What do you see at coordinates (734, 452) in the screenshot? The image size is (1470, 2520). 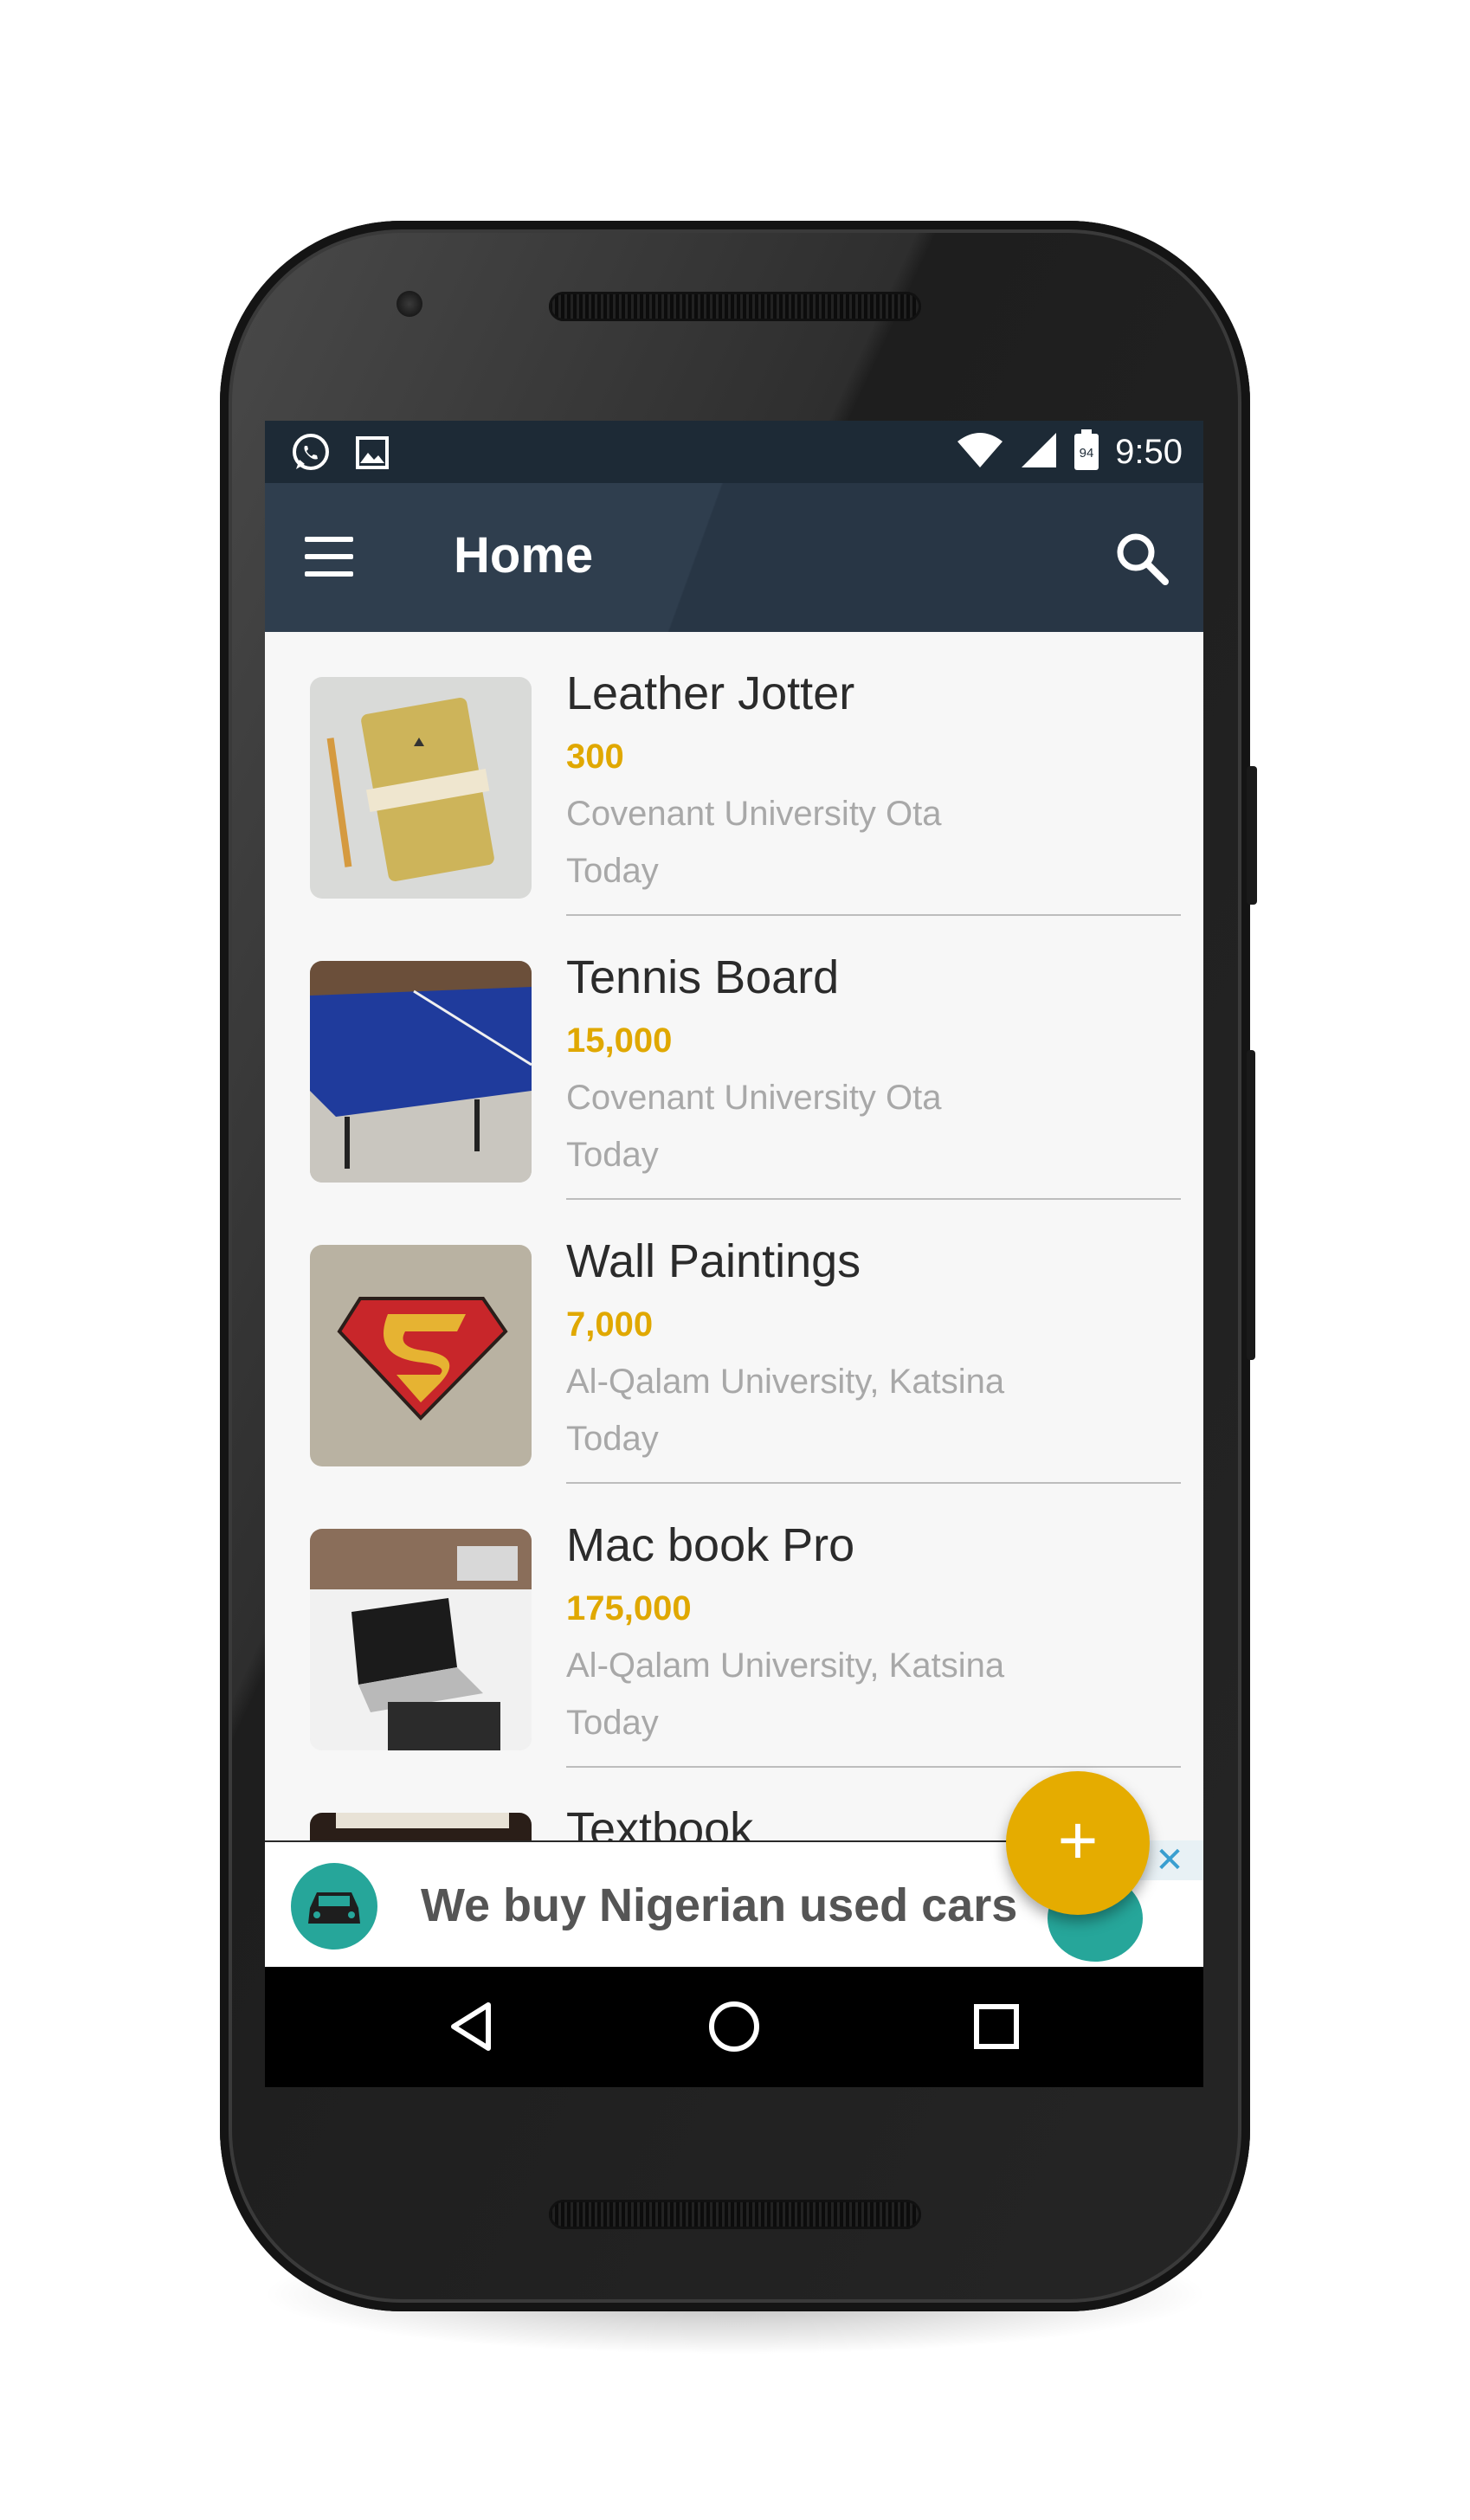 I see `status-bar: 94 9:50` at bounding box center [734, 452].